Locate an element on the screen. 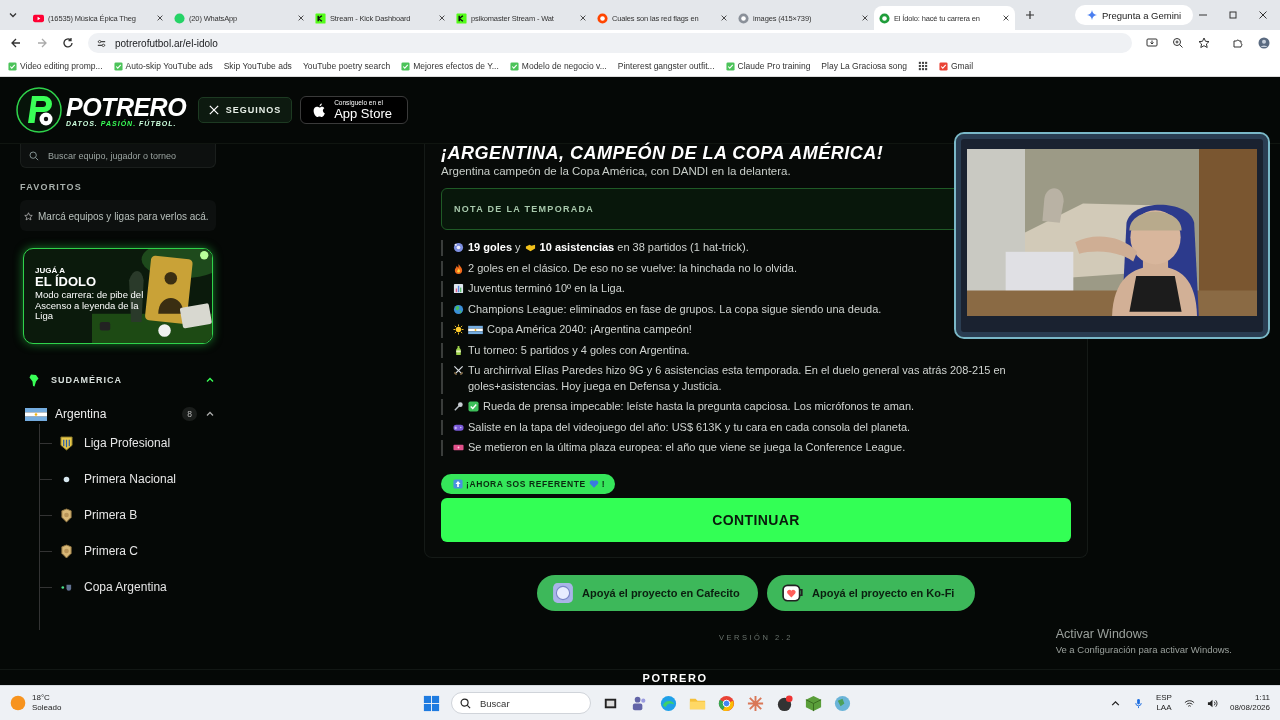  install-icon is located at coordinates (1152, 43).